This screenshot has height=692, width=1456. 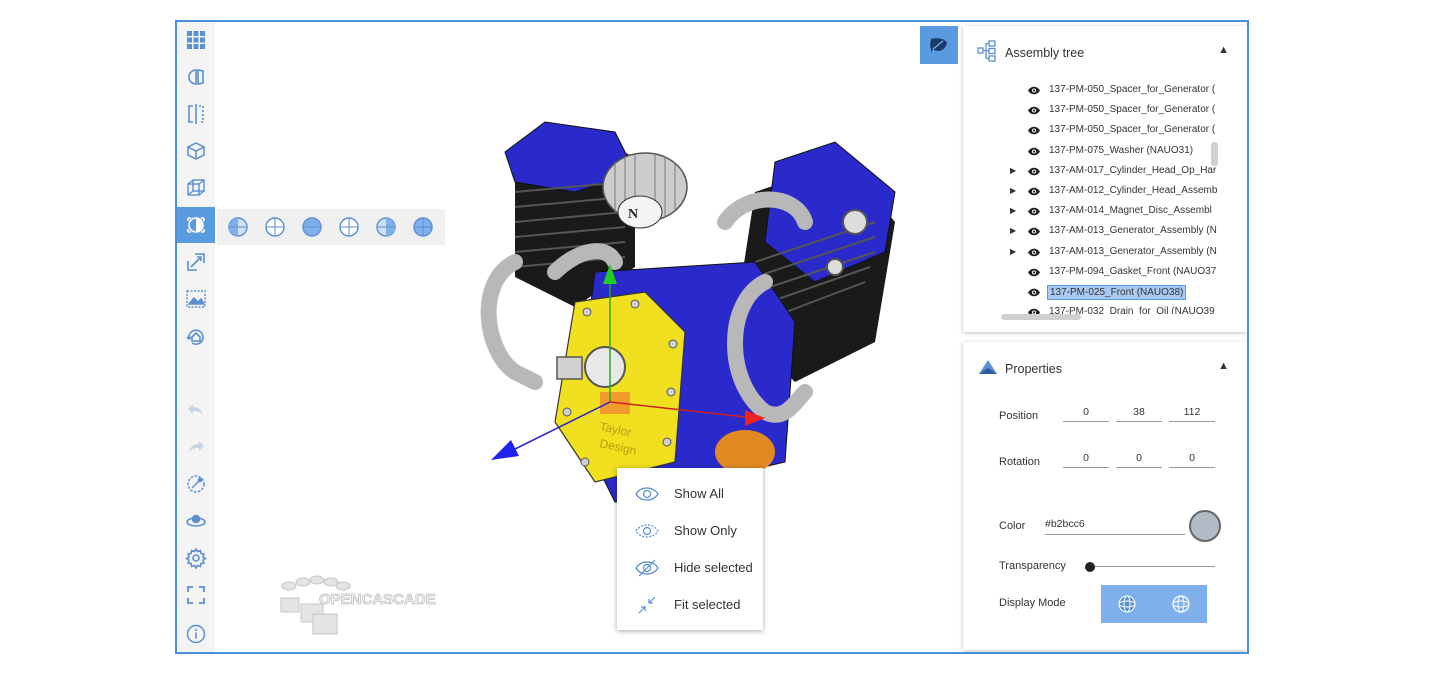 What do you see at coordinates (196, 188) in the screenshot?
I see `box-wireframe-icon` at bounding box center [196, 188].